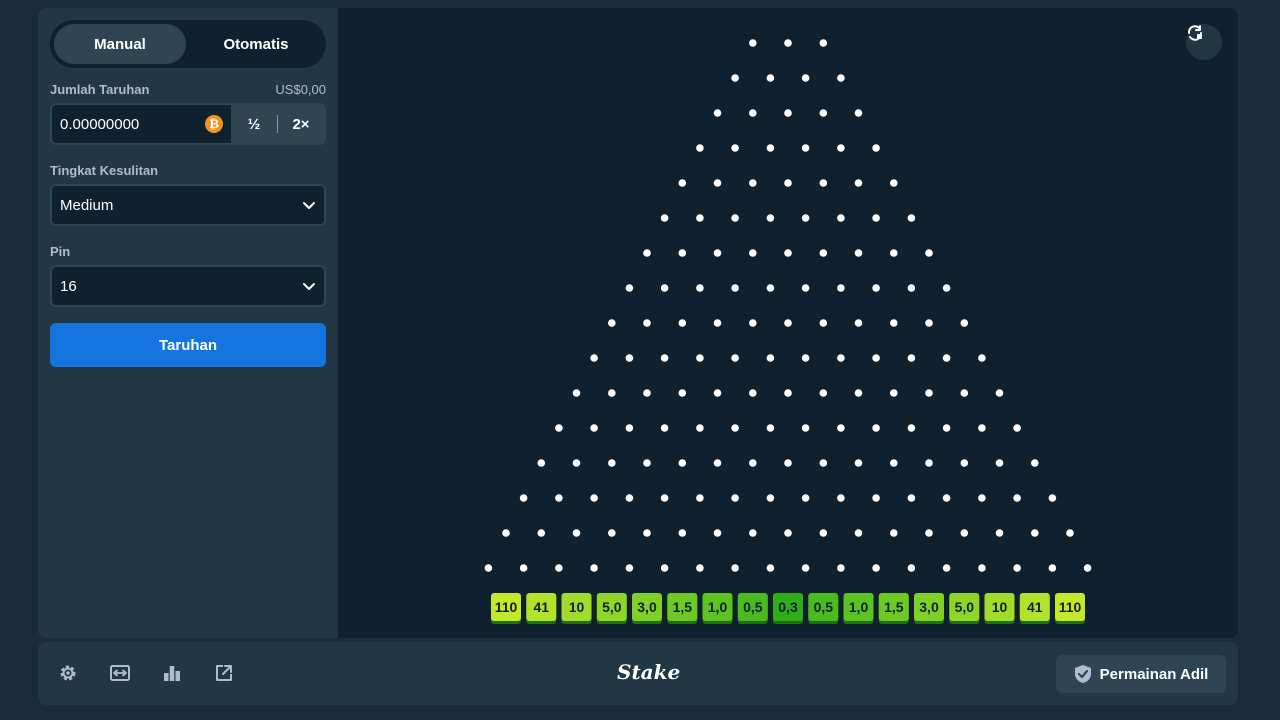  What do you see at coordinates (647, 607) in the screenshot?
I see `multiplier-label: 3,0` at bounding box center [647, 607].